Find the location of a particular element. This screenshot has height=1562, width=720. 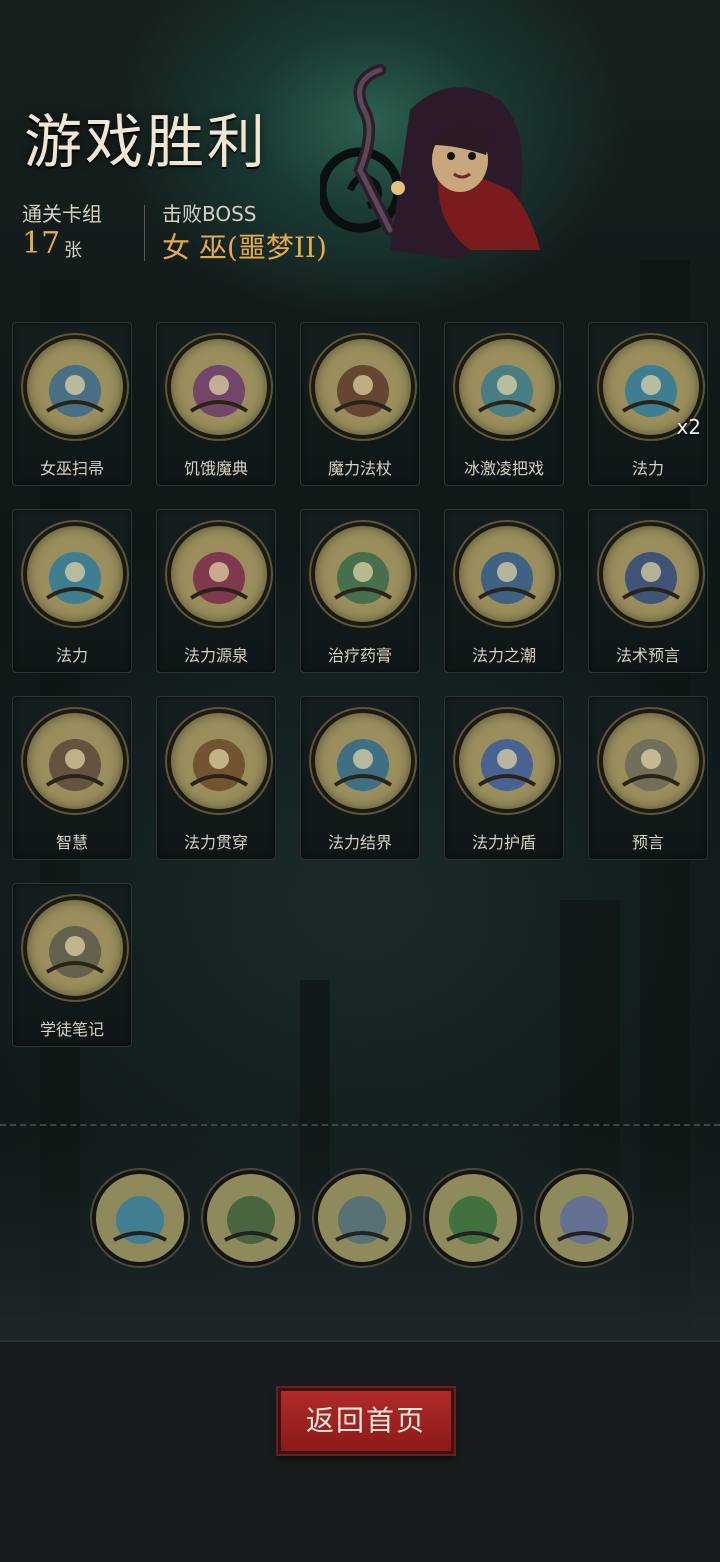

deck-card: 预言 is located at coordinates (648, 778).